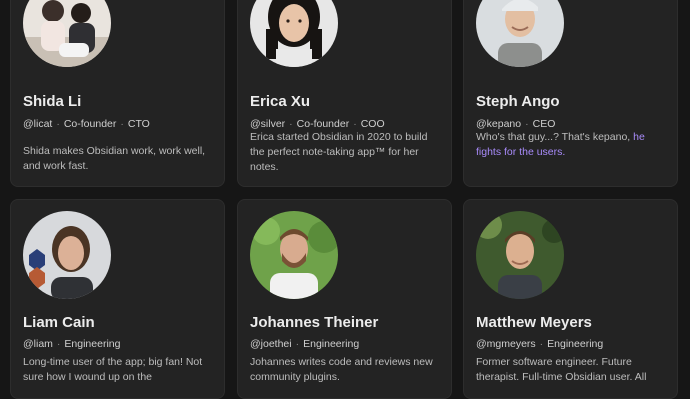 This screenshot has height=399, width=690. Describe the element at coordinates (38, 124) in the screenshot. I see `member-handle: @licat` at that location.